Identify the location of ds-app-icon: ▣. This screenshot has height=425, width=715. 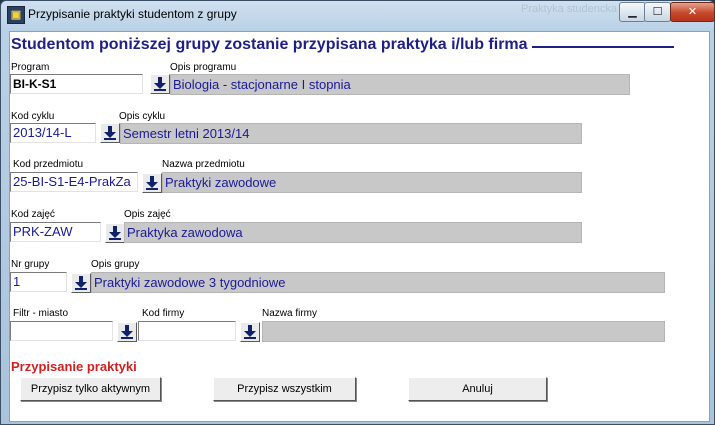
(16, 15).